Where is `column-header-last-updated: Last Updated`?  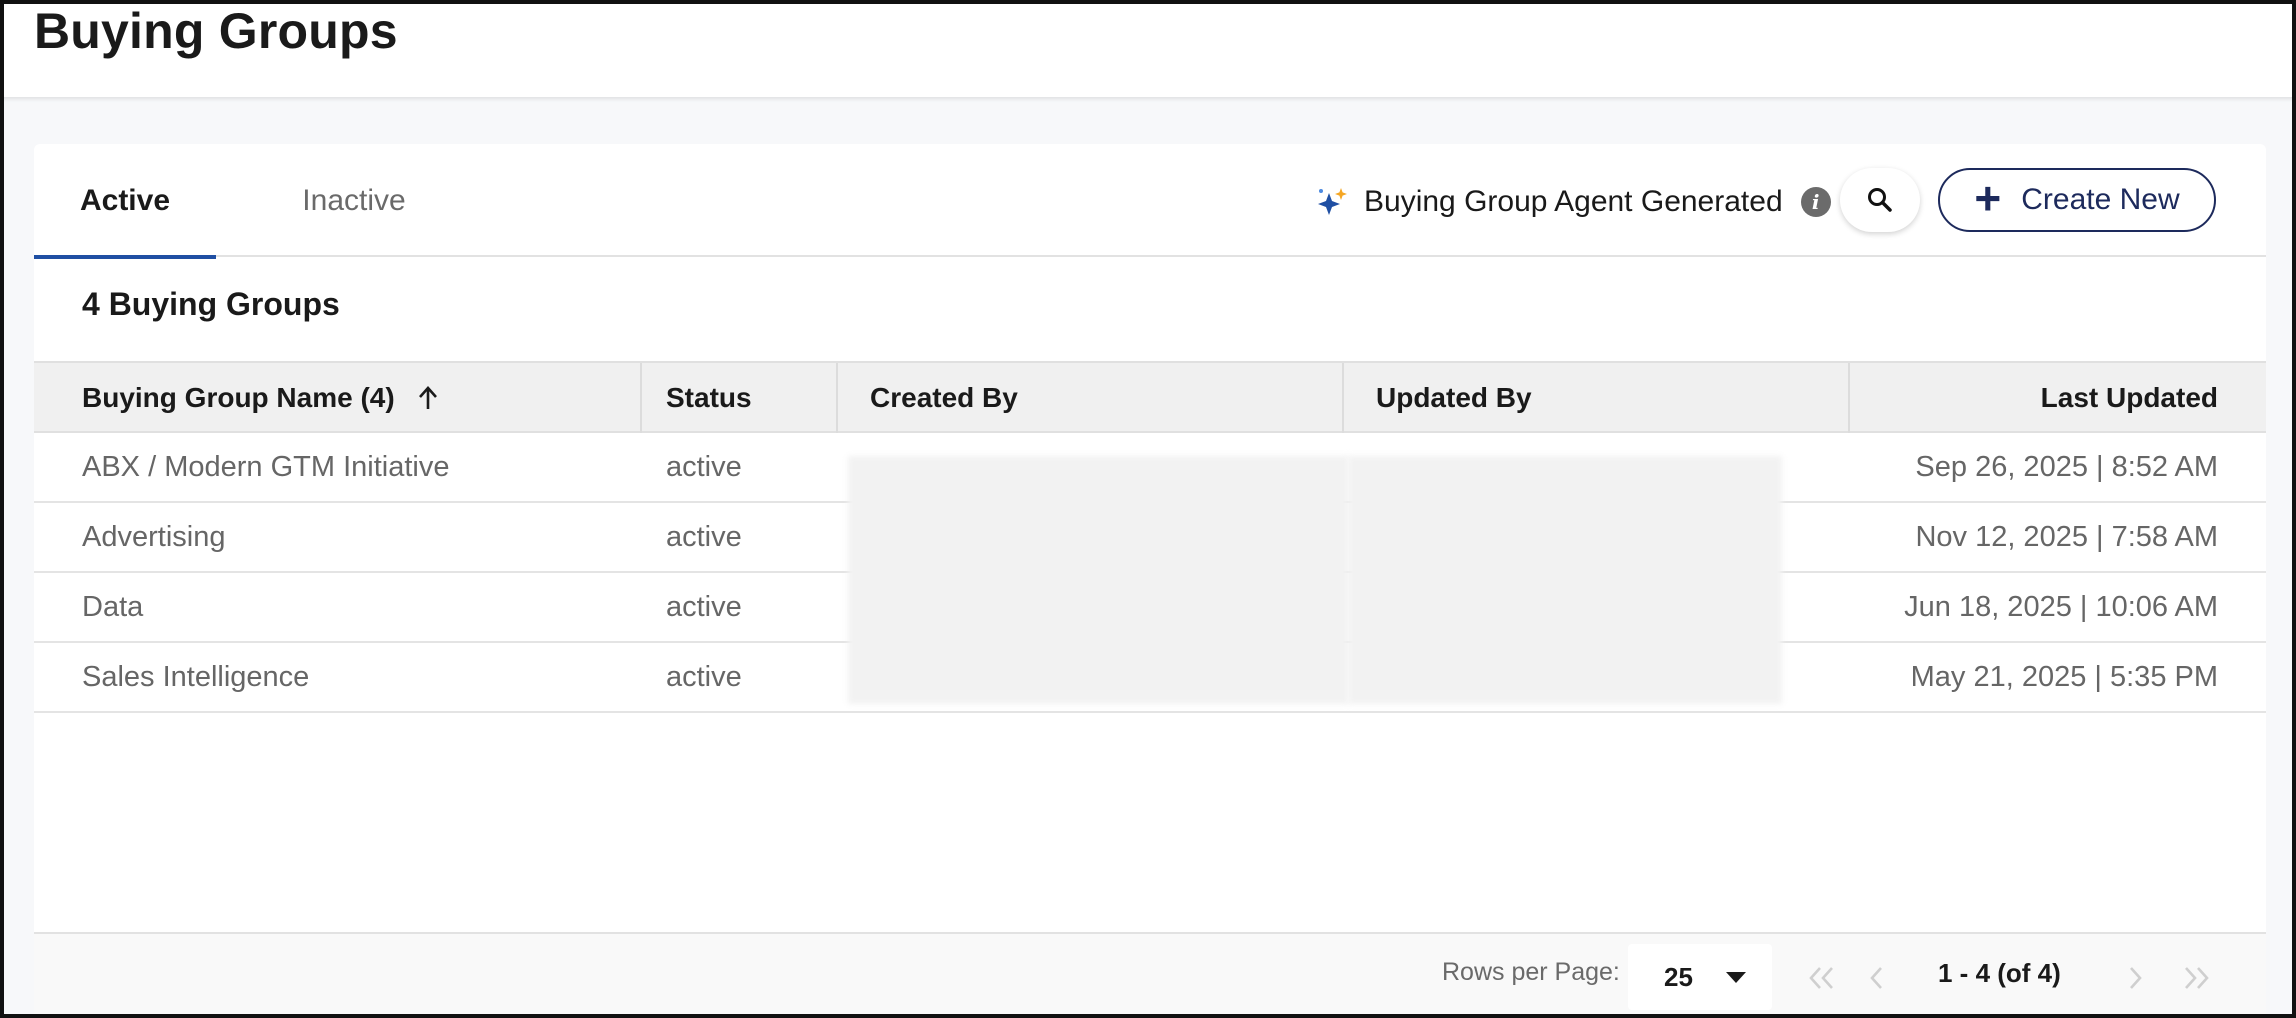 column-header-last-updated: Last Updated is located at coordinates (2129, 398).